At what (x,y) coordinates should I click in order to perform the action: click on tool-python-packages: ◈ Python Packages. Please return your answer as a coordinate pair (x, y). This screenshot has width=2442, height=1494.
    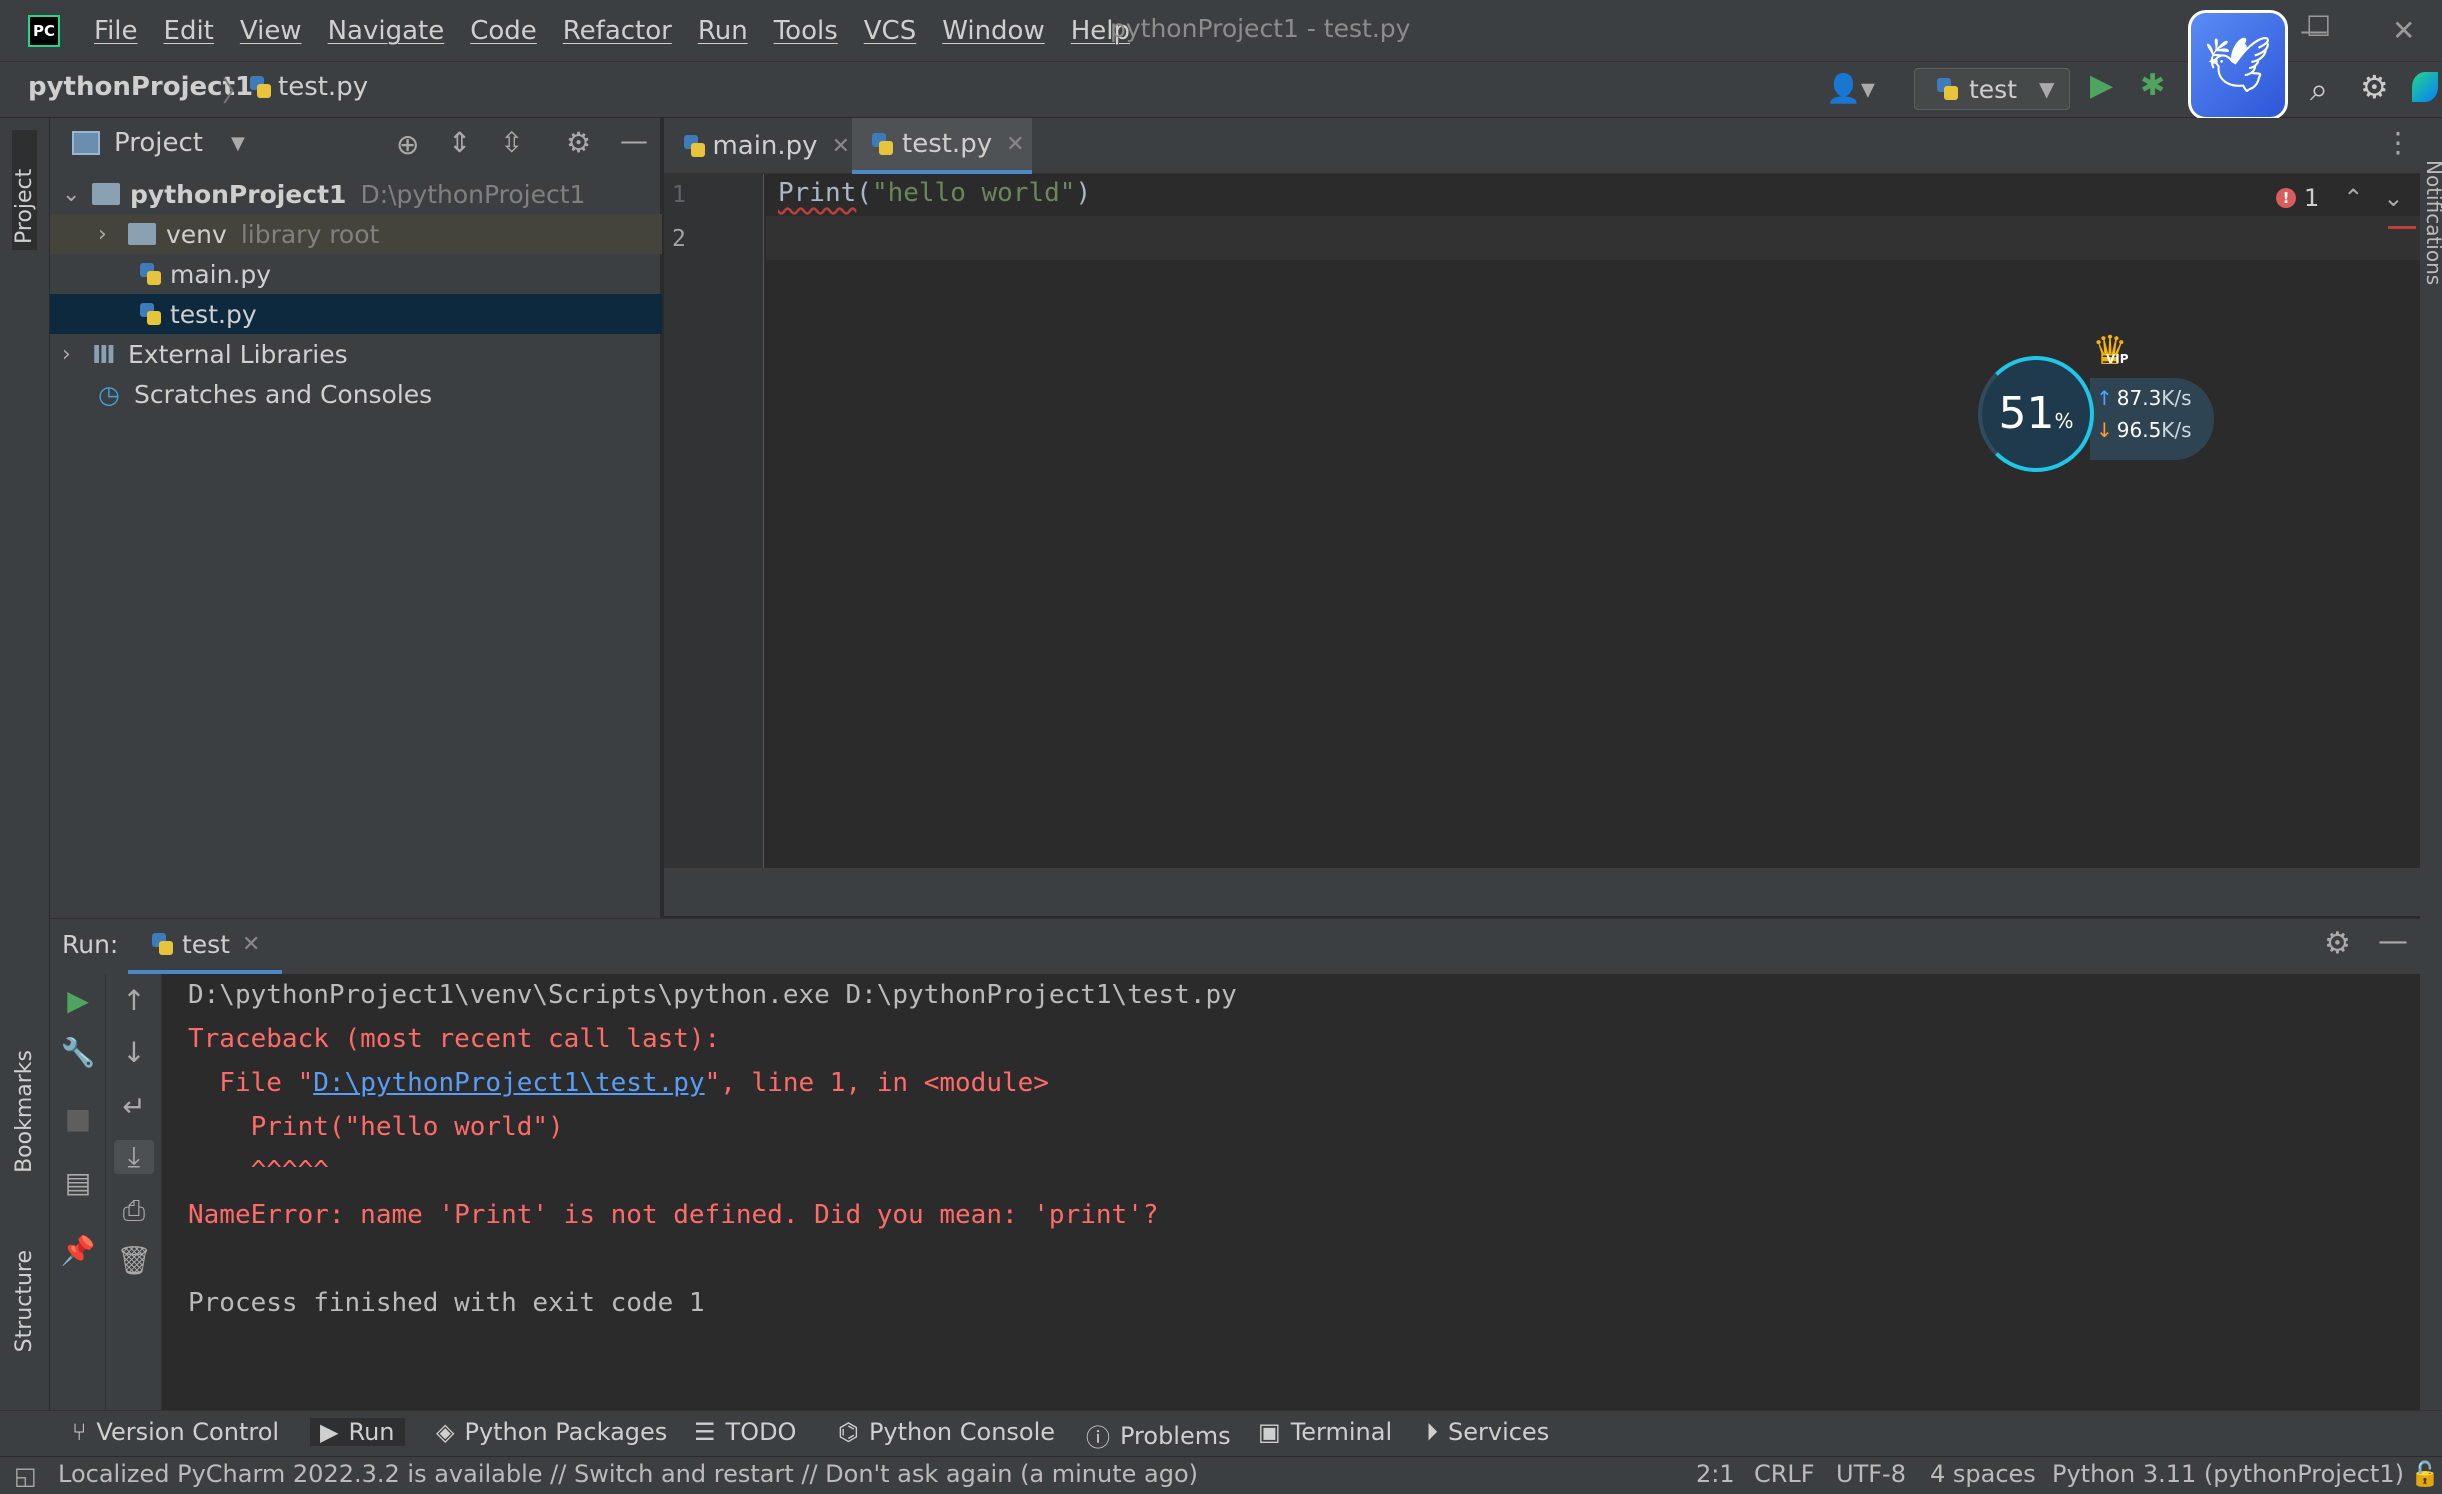
    Looking at the image, I should click on (551, 1432).